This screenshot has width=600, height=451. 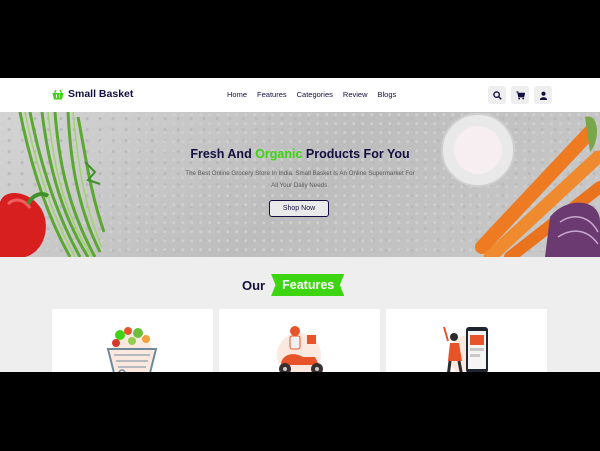 I want to click on cart-icon, so click(x=520, y=95).